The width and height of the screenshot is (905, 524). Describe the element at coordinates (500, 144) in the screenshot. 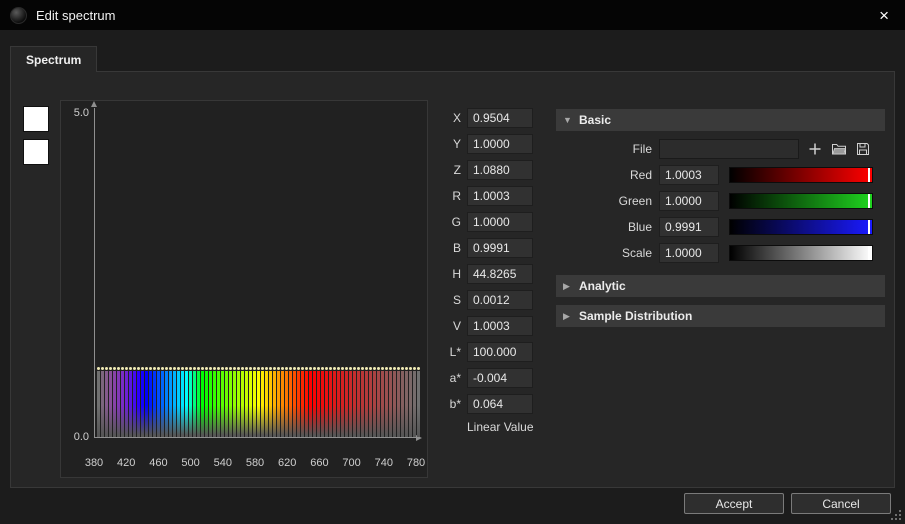

I see `value-input-y` at that location.